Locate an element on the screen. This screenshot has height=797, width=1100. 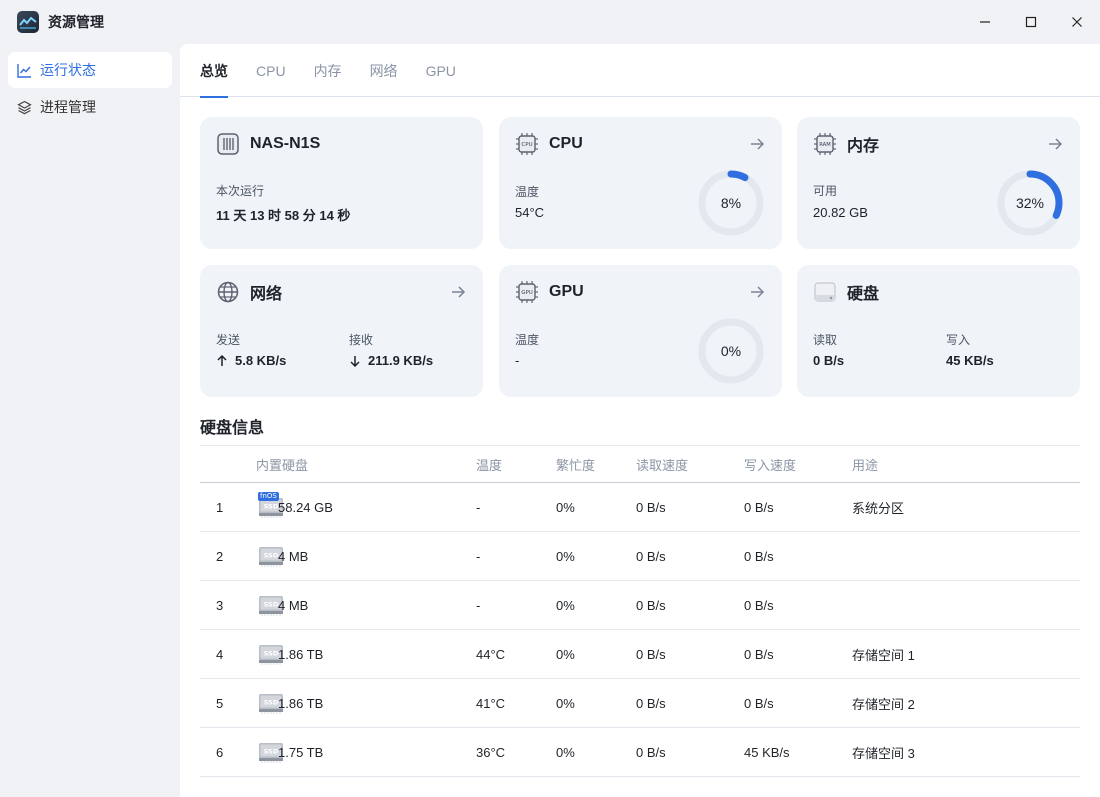
device-name: NAS-N1S is located at coordinates (285, 143).